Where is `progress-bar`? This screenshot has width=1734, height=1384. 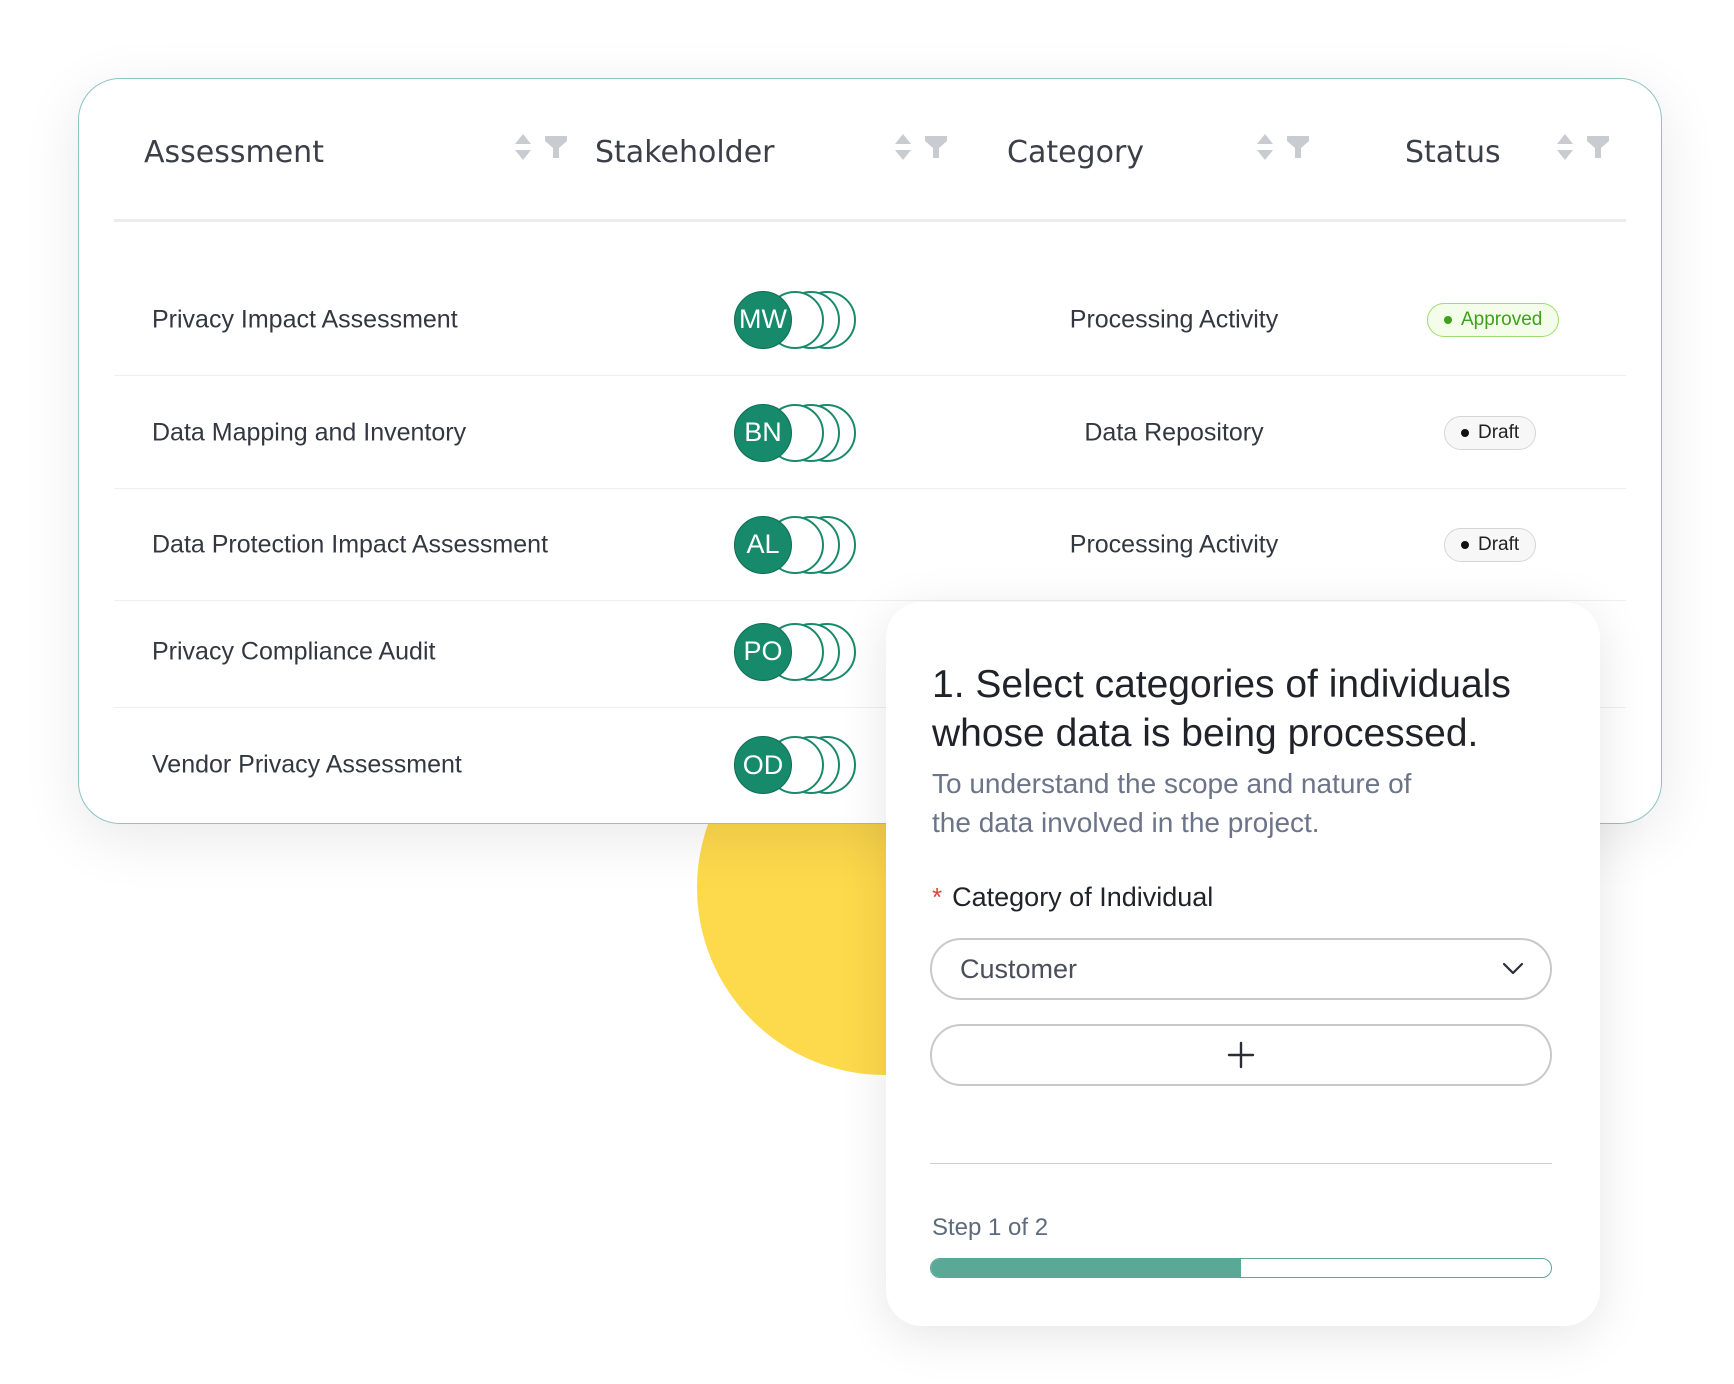
progress-bar is located at coordinates (1241, 1268).